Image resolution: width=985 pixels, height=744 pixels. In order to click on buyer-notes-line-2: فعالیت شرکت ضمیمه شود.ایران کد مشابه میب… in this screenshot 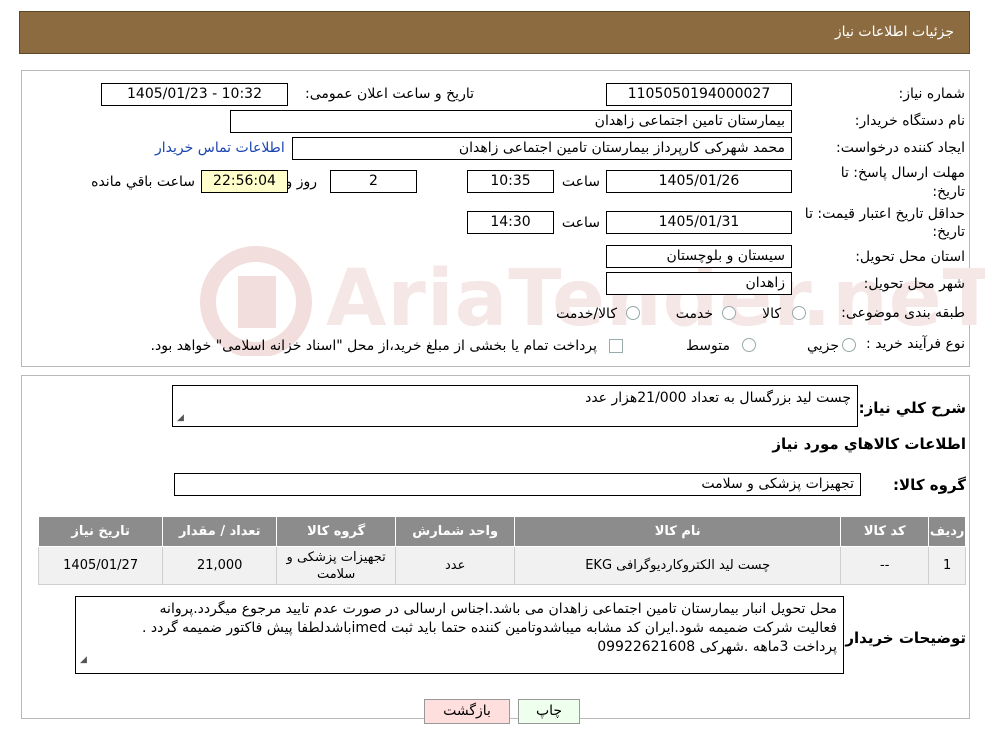, I will do `click(489, 628)`.